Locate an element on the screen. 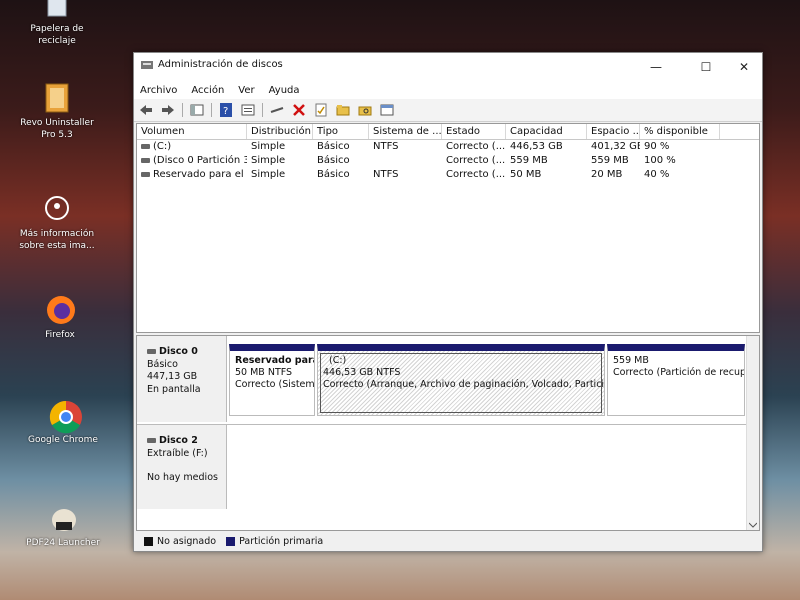 The height and width of the screenshot is (600, 800). disk-type: Básico is located at coordinates (162, 364).